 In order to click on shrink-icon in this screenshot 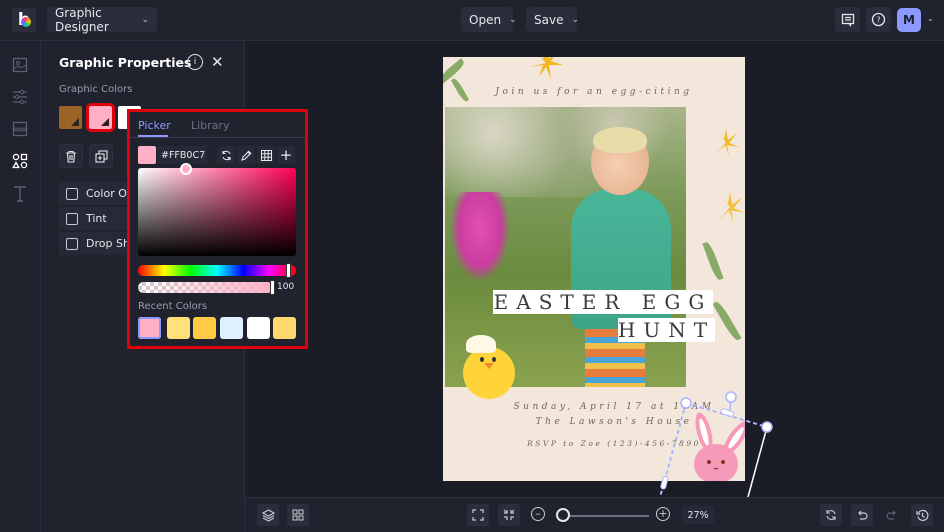, I will do `click(509, 514)`.